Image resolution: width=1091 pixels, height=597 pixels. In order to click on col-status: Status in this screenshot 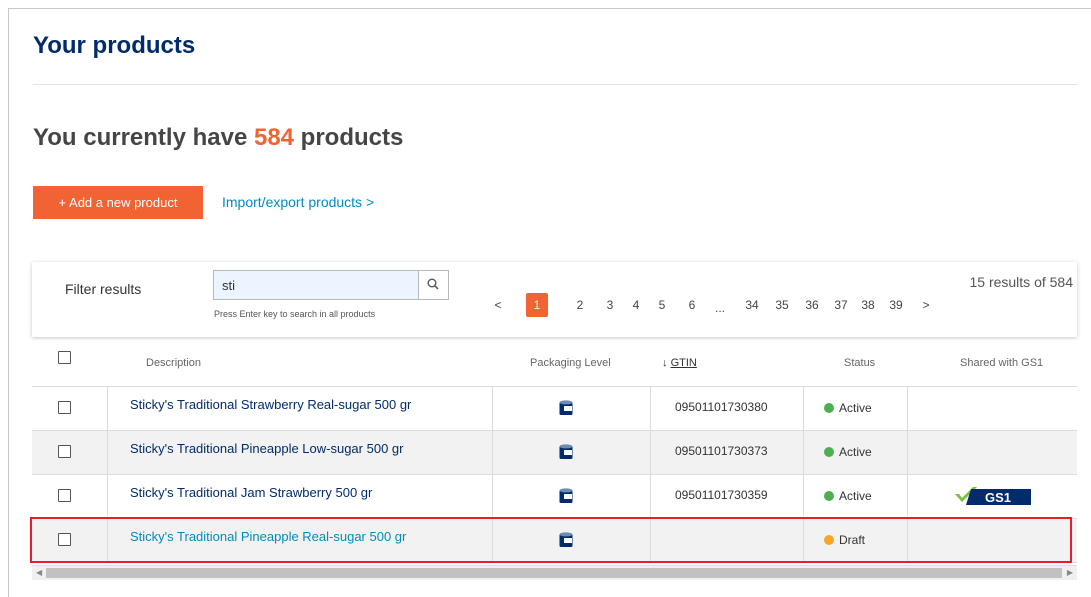, I will do `click(859, 363)`.